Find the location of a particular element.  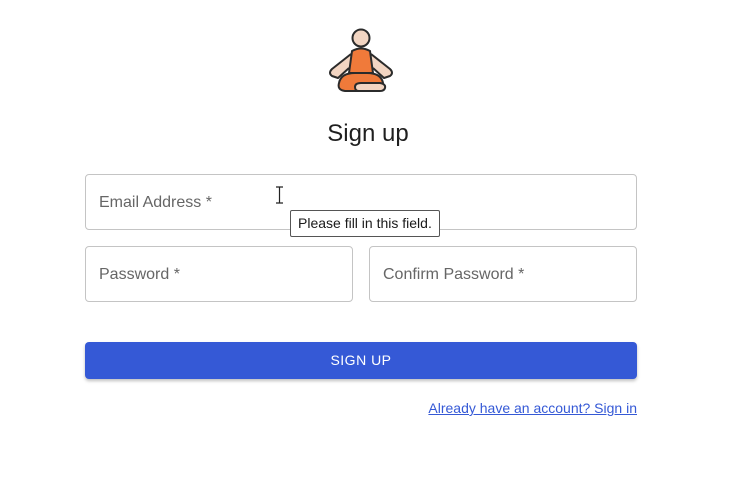

validation-tooltip: Please fill in this field. is located at coordinates (365, 223).